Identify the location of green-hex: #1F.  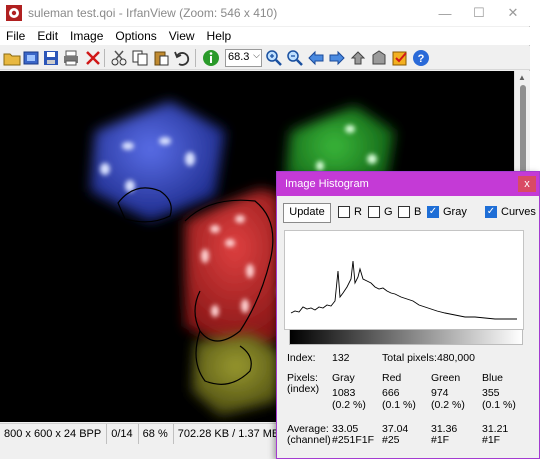
(440, 440).